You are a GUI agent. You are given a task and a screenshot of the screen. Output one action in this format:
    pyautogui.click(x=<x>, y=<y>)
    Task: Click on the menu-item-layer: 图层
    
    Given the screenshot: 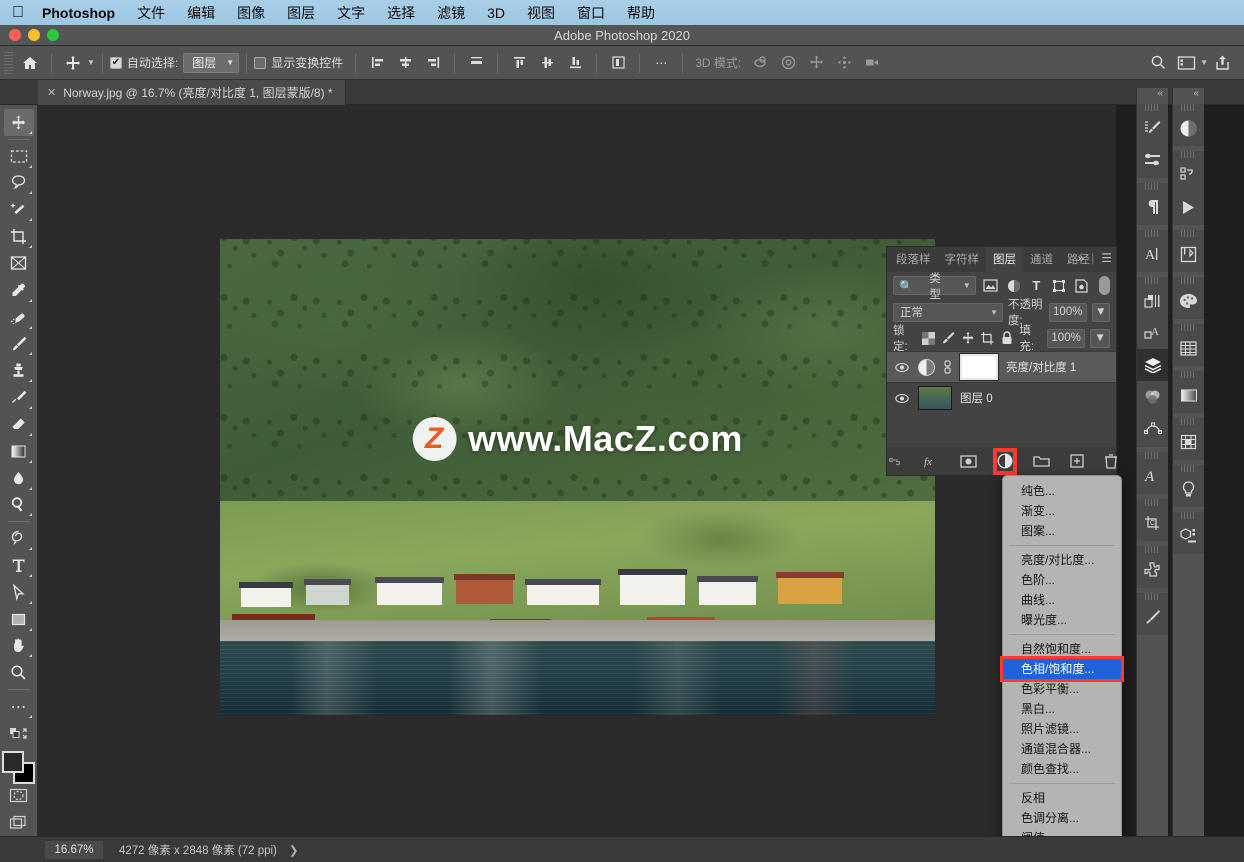 What is the action you would take?
    pyautogui.click(x=301, y=13)
    